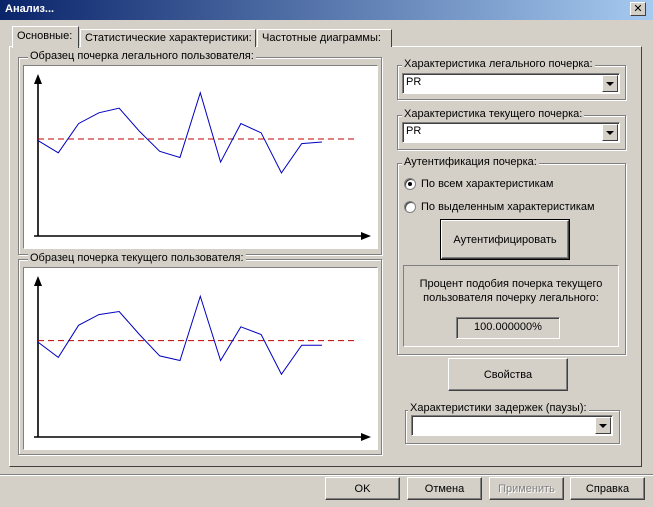 The image size is (653, 507). I want to click on authentication-title: Аутентификация почерка:, so click(470, 162).